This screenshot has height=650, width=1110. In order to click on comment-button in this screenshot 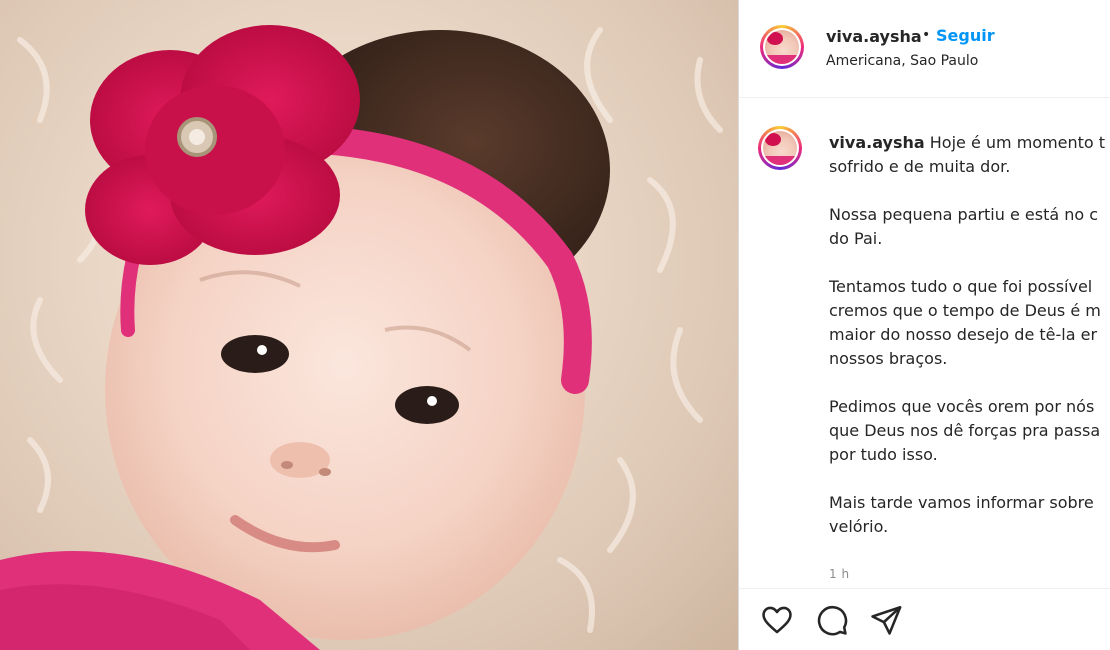, I will do `click(832, 620)`.